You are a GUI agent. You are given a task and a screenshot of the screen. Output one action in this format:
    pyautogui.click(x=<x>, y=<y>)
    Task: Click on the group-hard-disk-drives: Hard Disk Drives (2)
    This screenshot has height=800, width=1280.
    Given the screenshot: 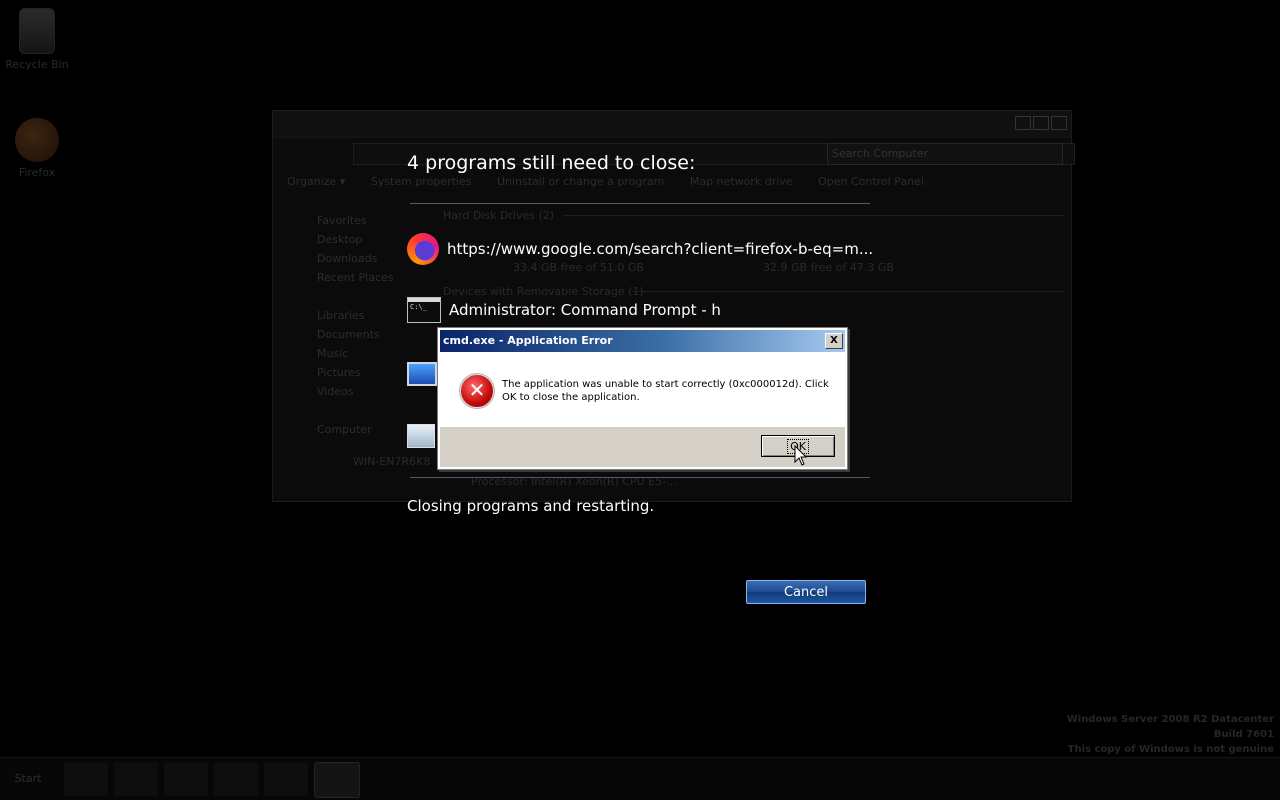 What is the action you would take?
    pyautogui.click(x=499, y=215)
    